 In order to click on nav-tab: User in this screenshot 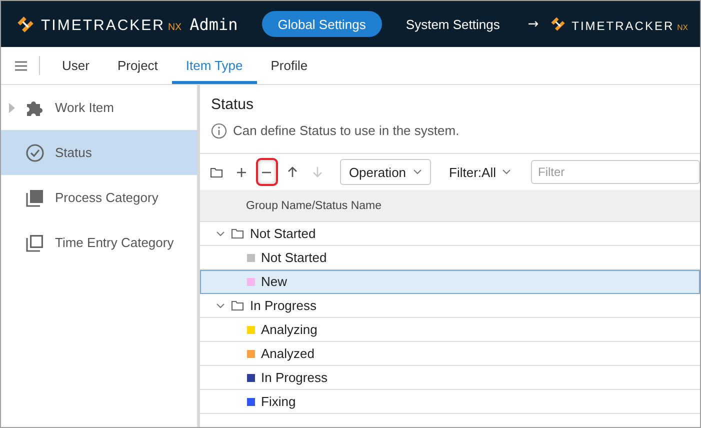, I will do `click(76, 65)`.